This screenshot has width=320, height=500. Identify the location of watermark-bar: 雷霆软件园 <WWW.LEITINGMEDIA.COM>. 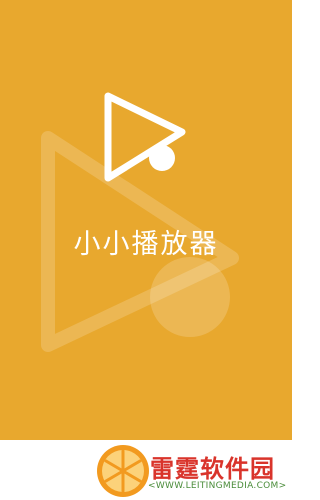
(146, 470).